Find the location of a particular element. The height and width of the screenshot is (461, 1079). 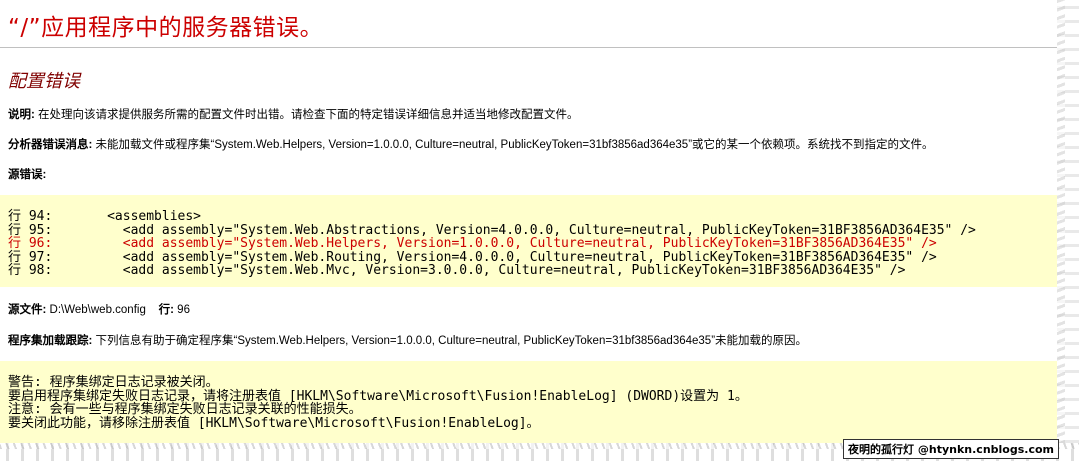

trace-line-1: 警告: 程序集绑定日志记录被关闭。 is located at coordinates (113, 382).